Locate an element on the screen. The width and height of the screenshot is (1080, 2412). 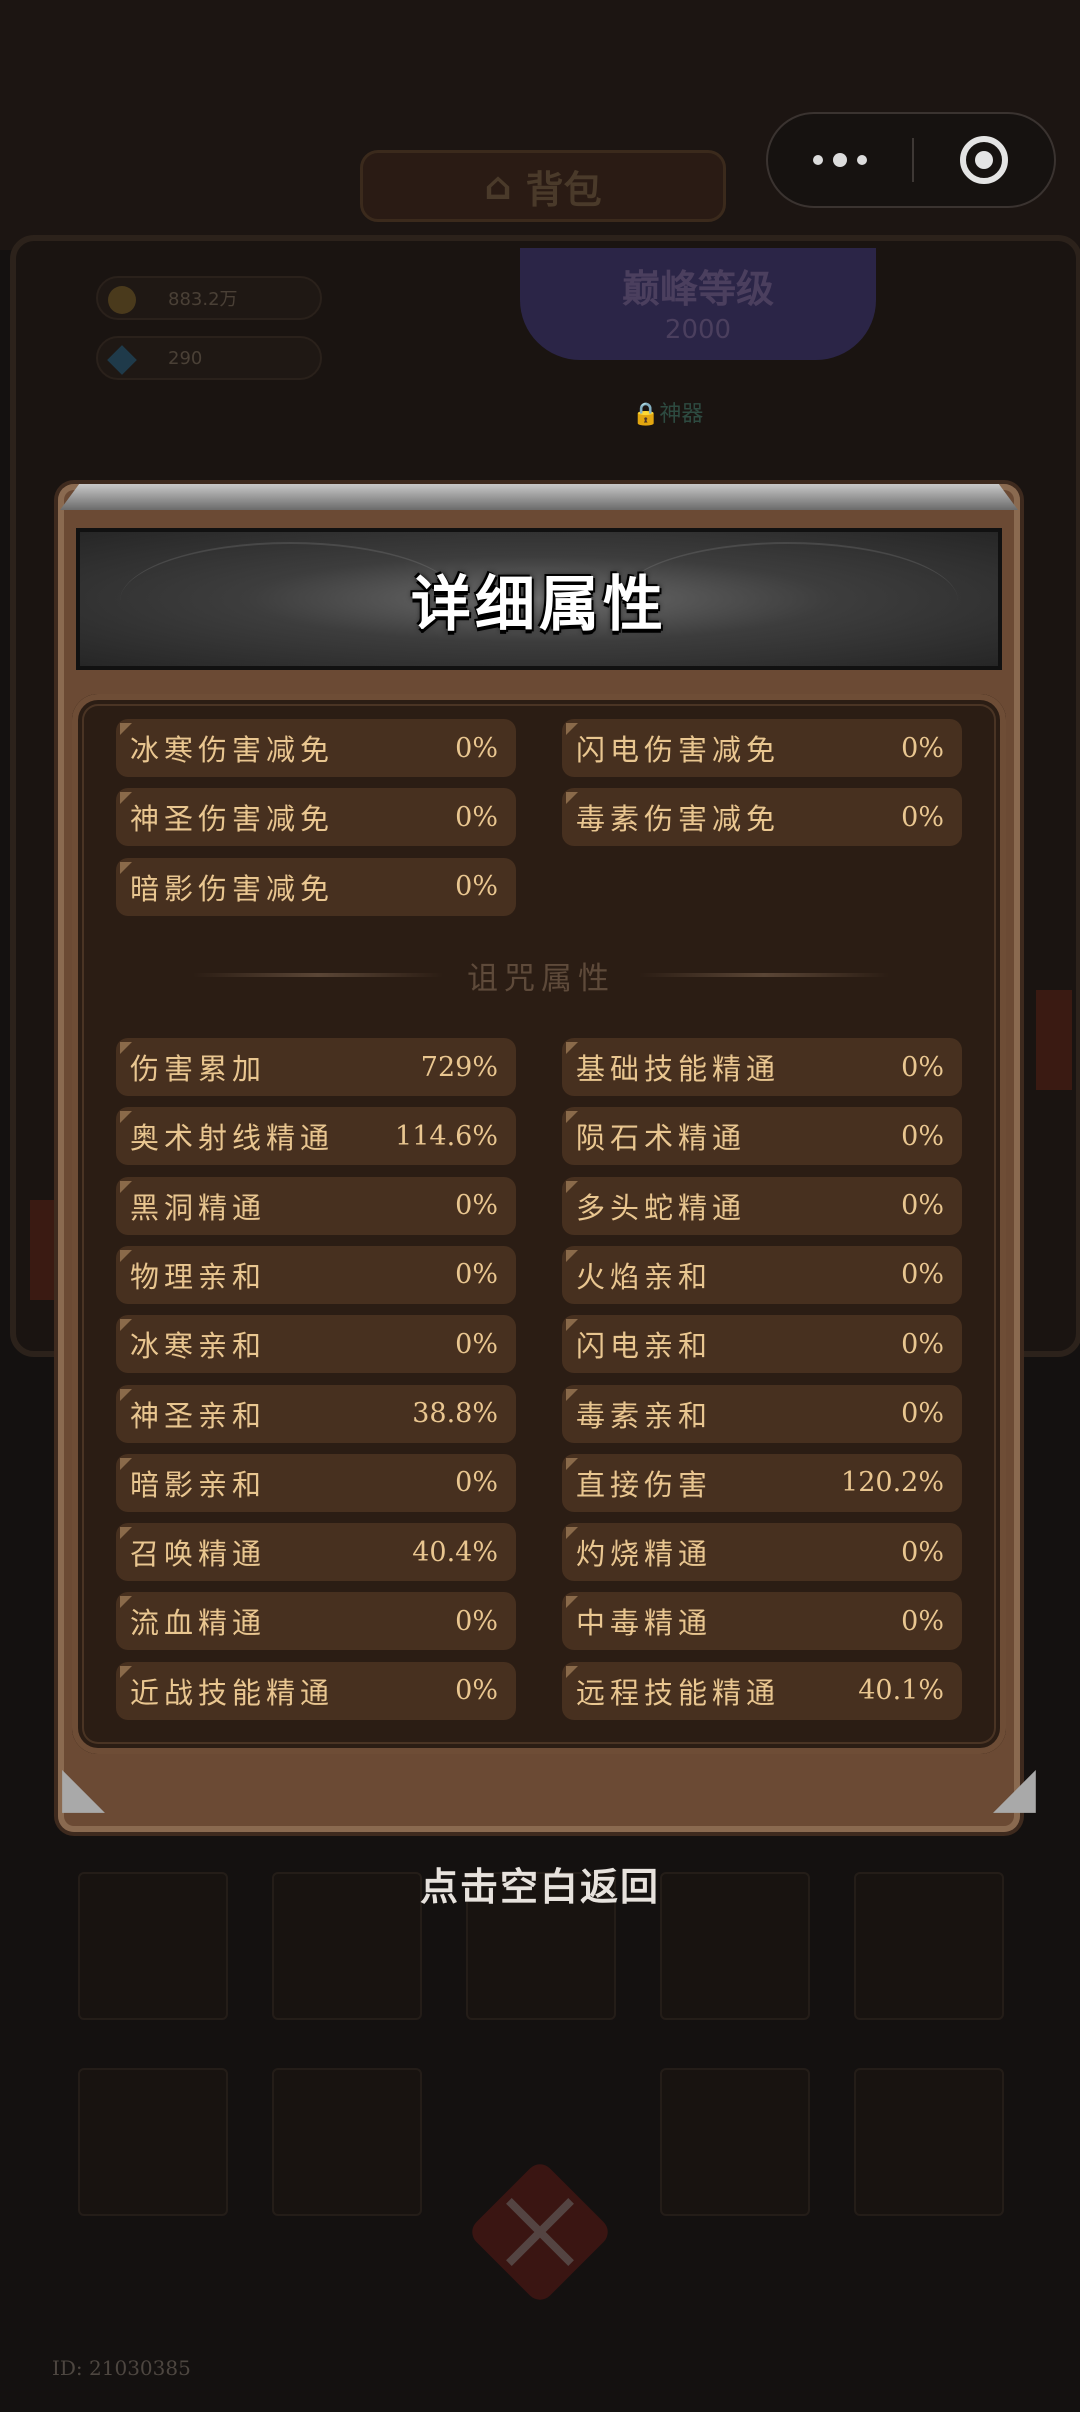
backpack-icon: ⌂ is located at coordinates (498, 186).